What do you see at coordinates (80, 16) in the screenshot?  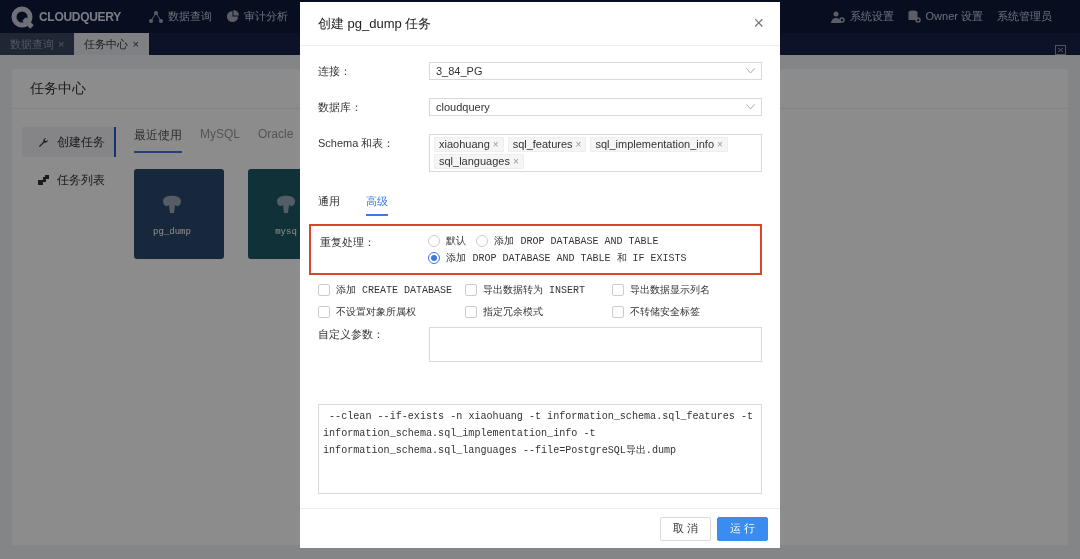 I see `logo-text: CLOUDQUERY` at bounding box center [80, 16].